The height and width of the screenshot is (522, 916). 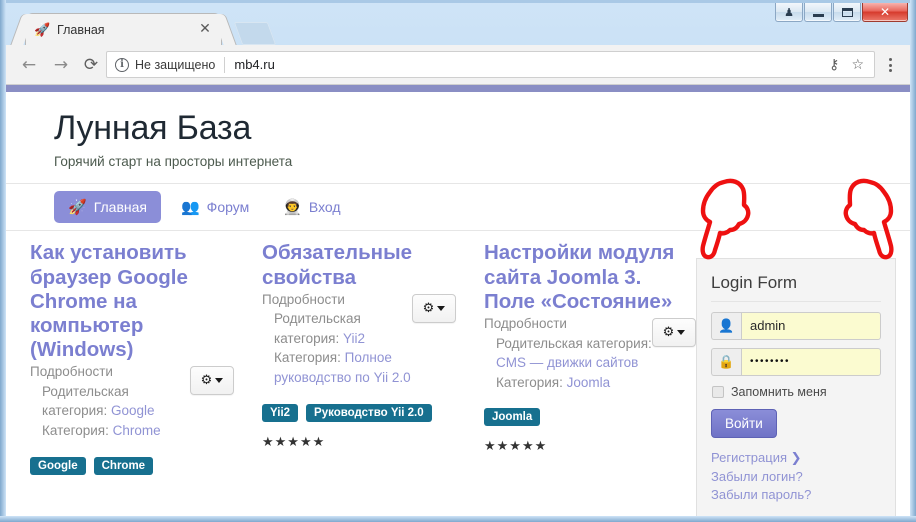 What do you see at coordinates (123, 465) in the screenshot?
I see `tag-badge: Chrome` at bounding box center [123, 465].